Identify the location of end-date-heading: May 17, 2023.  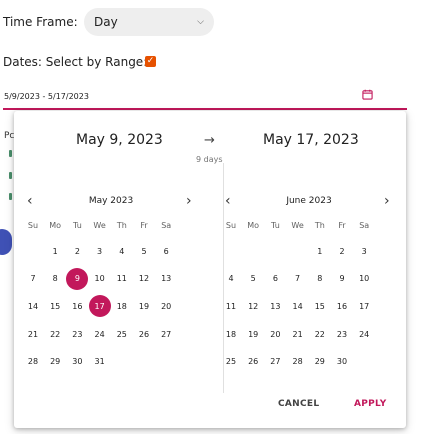
(311, 140).